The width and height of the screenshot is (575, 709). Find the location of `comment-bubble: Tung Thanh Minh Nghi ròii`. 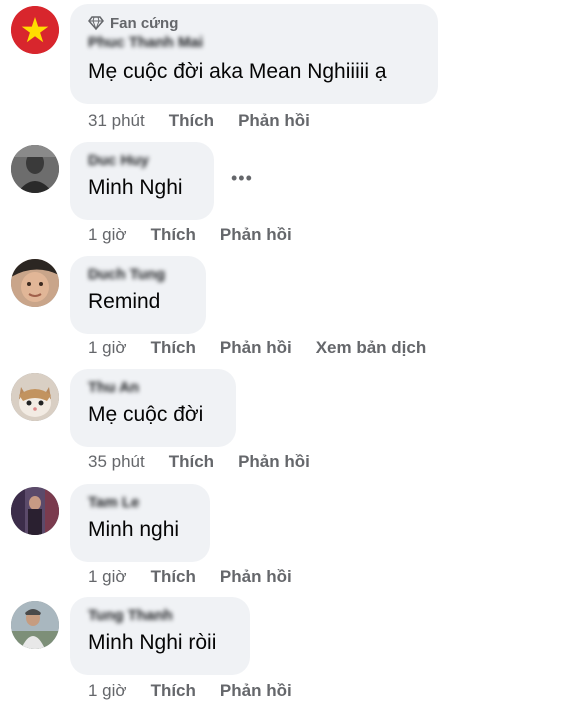

comment-bubble: Tung Thanh Minh Nghi ròii is located at coordinates (160, 636).